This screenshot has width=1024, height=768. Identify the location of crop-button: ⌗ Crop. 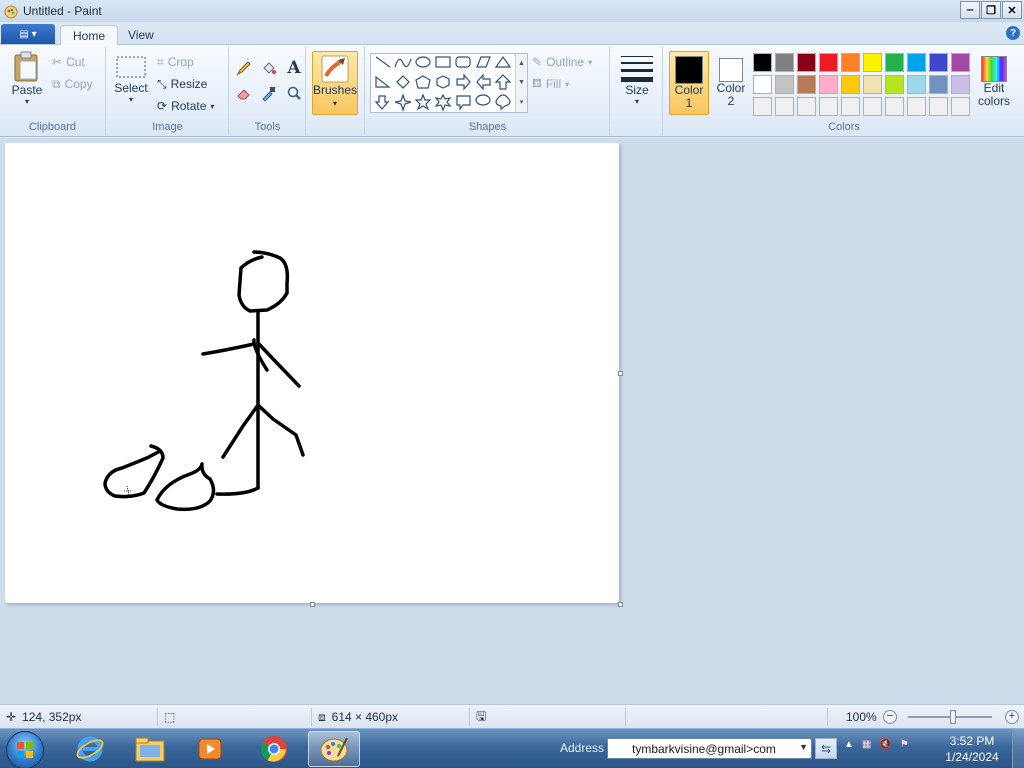
(175, 62).